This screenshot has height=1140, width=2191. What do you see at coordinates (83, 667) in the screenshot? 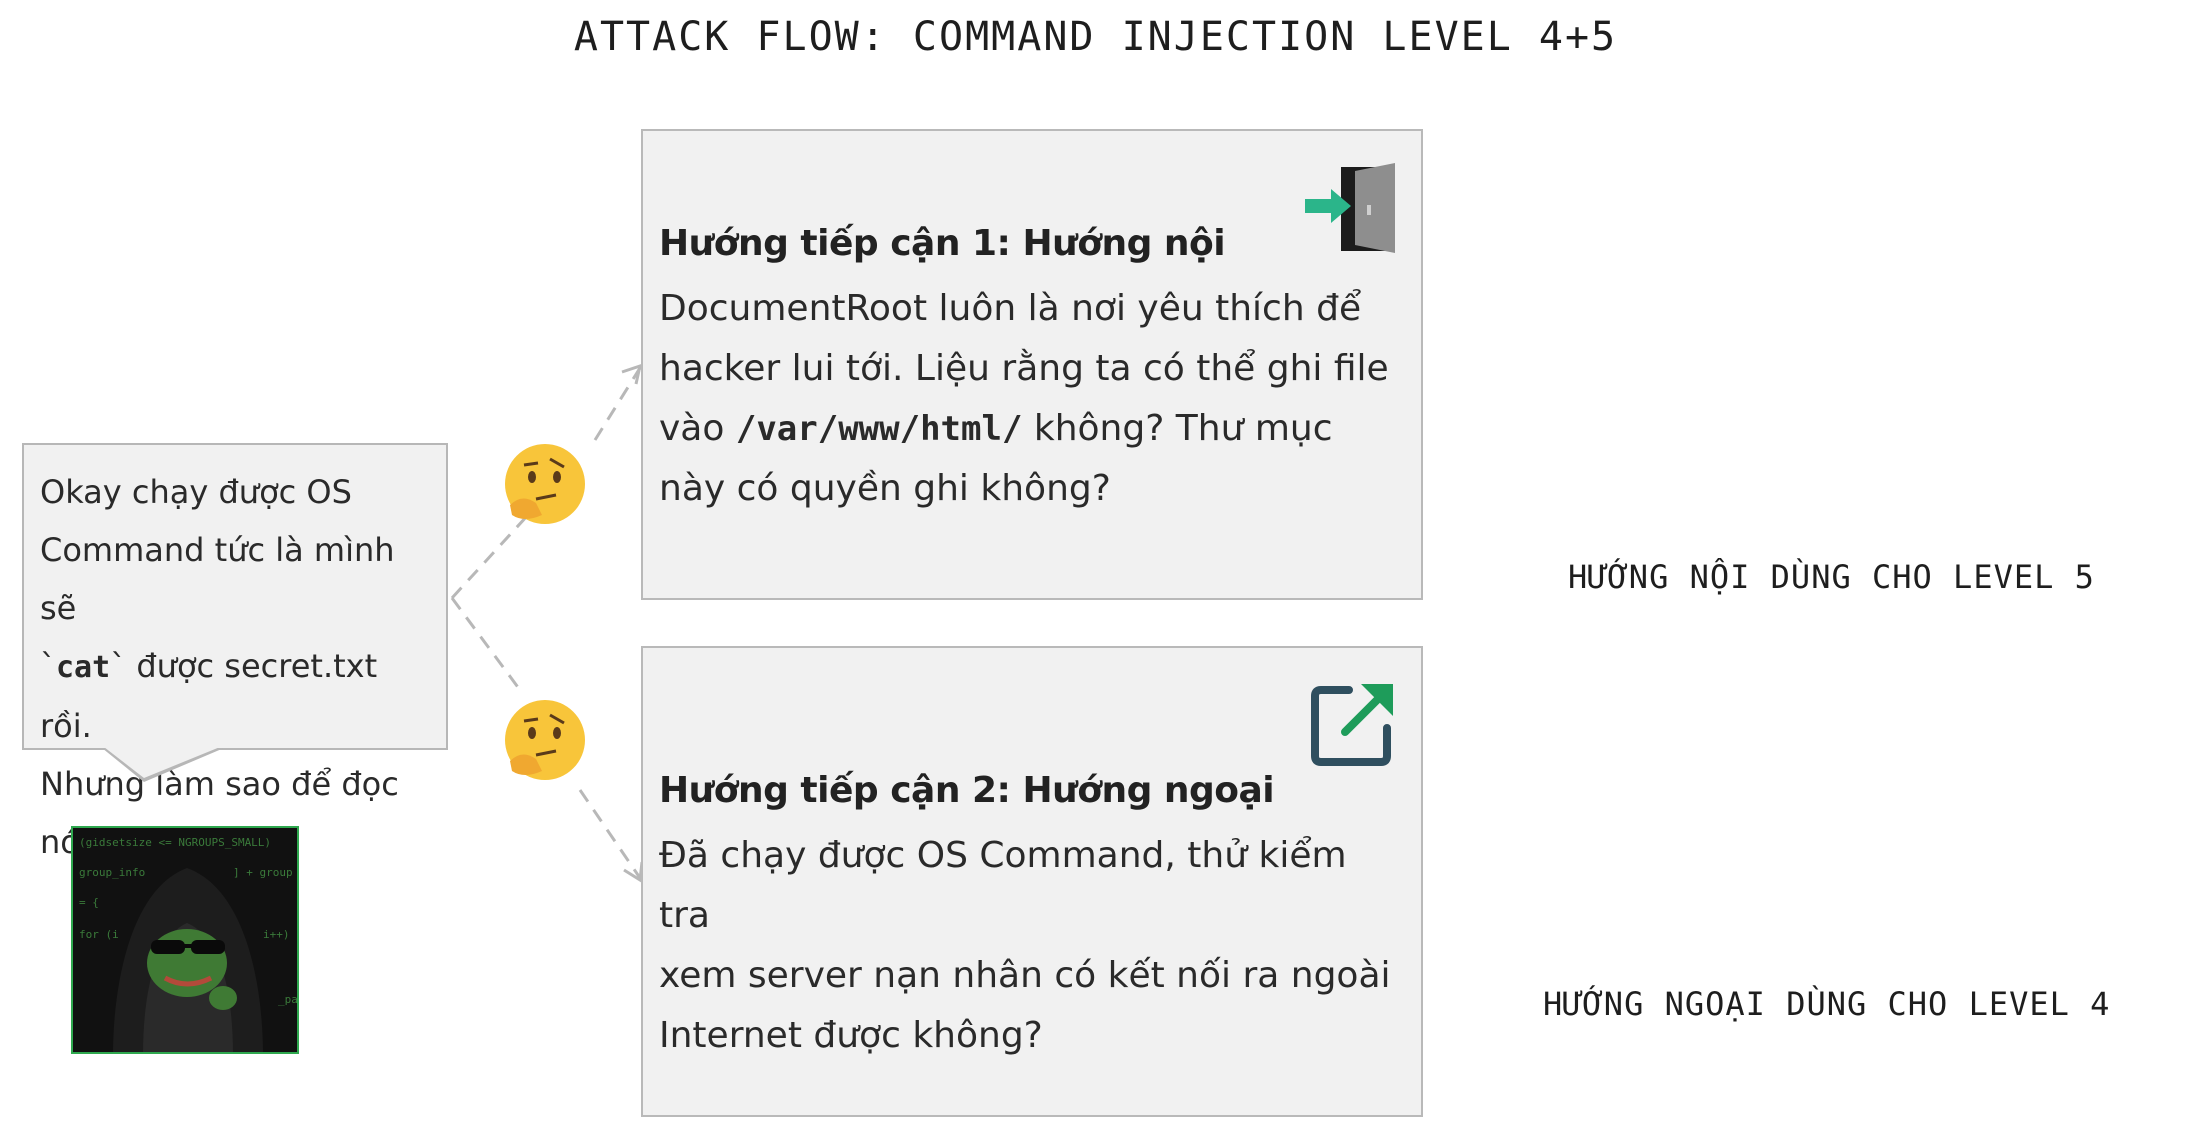
I see `inline-code: cat` at bounding box center [83, 667].